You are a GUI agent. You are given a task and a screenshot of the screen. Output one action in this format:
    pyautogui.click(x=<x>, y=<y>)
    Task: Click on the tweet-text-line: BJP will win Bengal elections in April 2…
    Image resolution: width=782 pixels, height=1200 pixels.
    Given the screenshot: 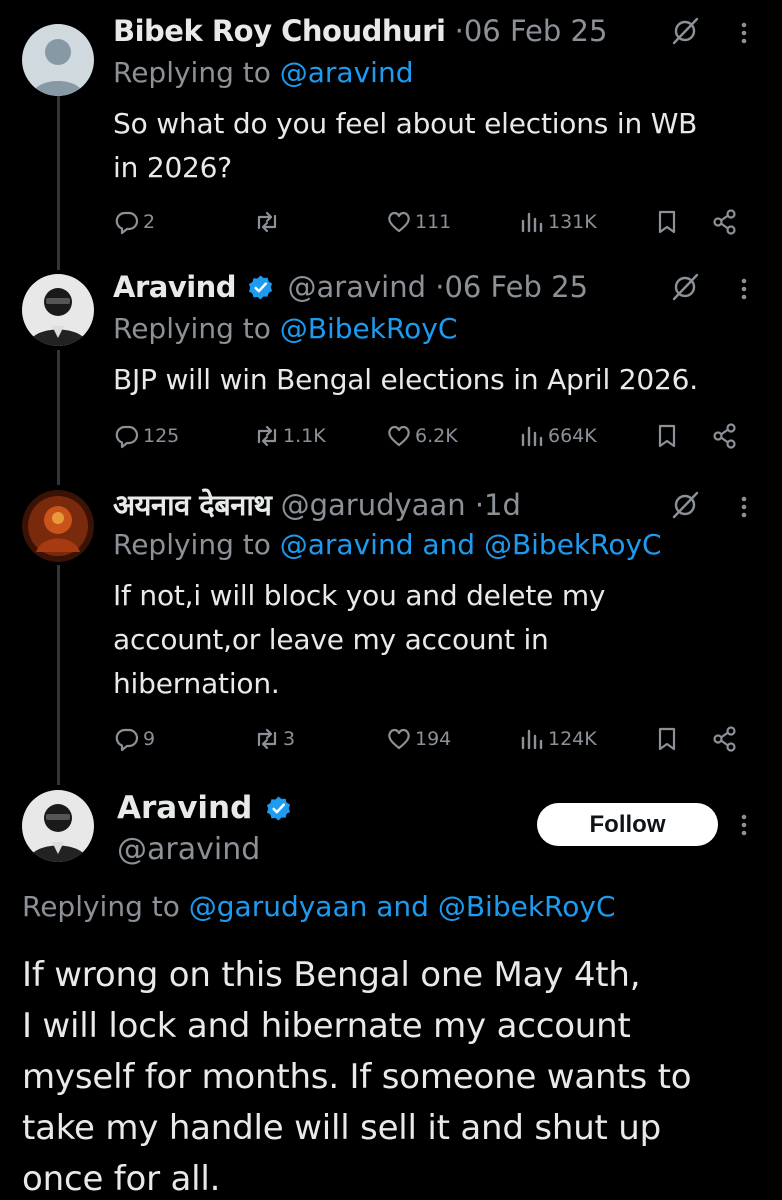 What is the action you would take?
    pyautogui.click(x=405, y=379)
    